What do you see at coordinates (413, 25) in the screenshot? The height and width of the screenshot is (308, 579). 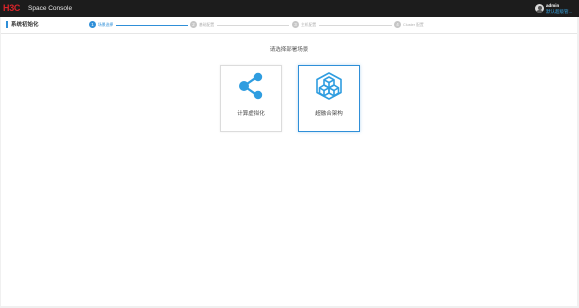 I see `step-label: Cluster 配置` at bounding box center [413, 25].